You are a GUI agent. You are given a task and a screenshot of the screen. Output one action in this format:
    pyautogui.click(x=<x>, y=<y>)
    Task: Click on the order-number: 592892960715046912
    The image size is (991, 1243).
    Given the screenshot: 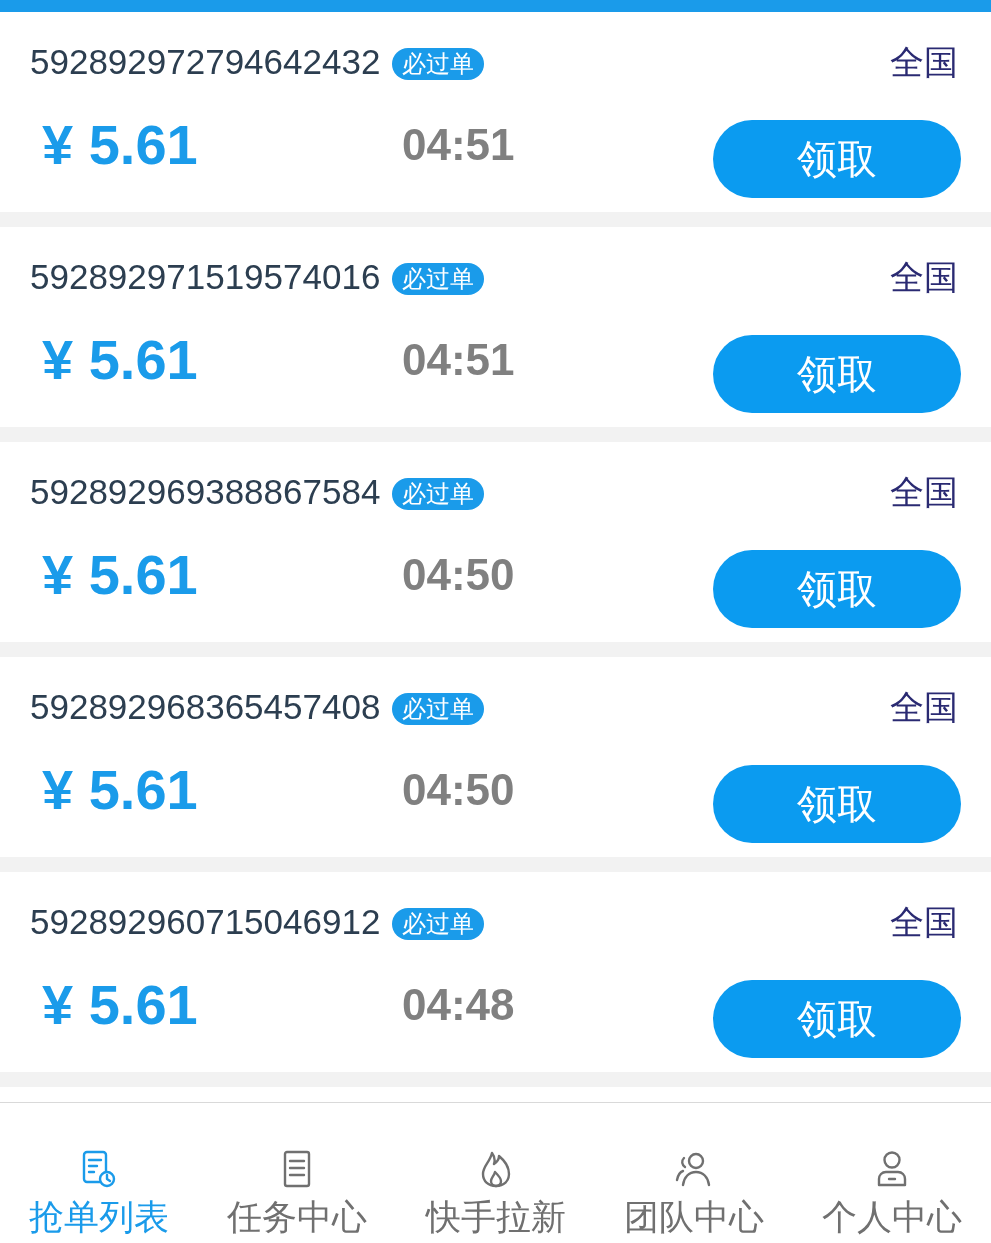 What is the action you would take?
    pyautogui.click(x=205, y=922)
    